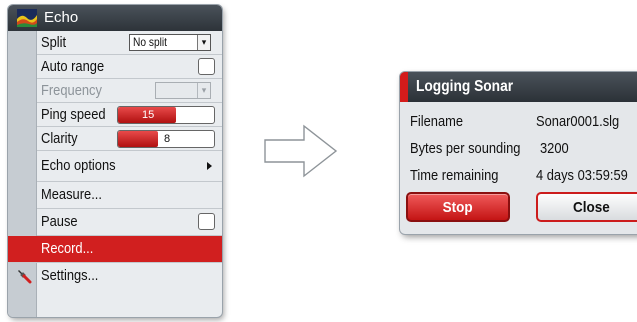 The width and height of the screenshot is (637, 322). I want to click on ping-speed-slider: 15, so click(166, 115).